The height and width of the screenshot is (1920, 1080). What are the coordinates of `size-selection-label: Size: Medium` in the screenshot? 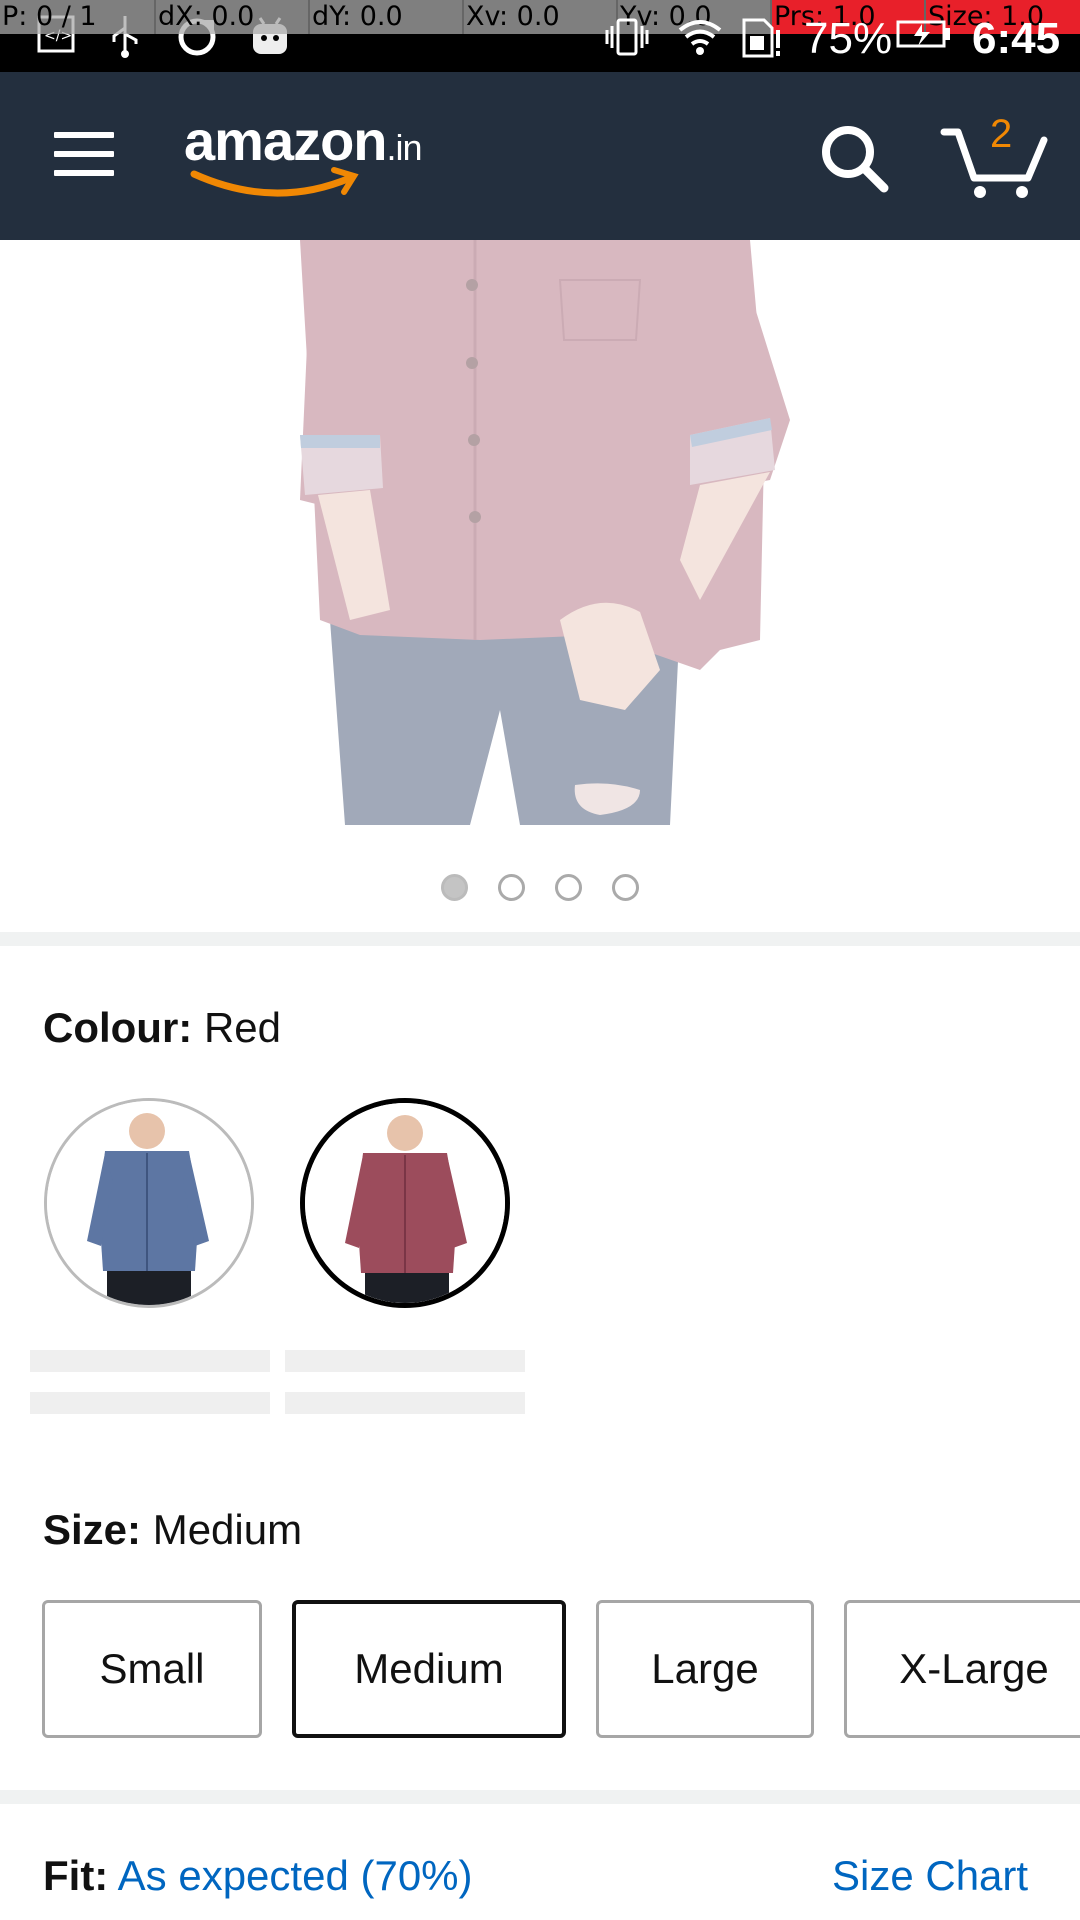 It's located at (172, 1530).